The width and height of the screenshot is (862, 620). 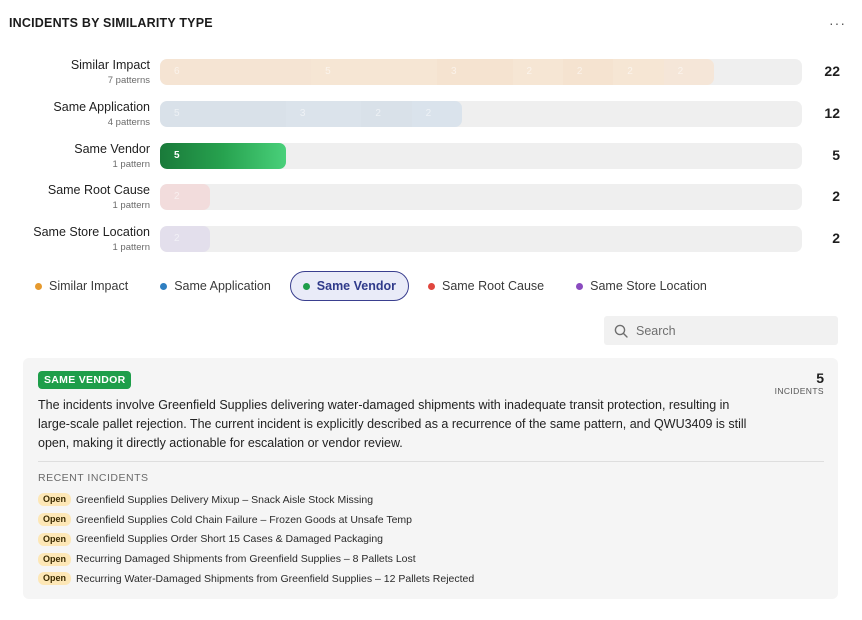 I want to click on incident-count-label: INCIDENTS, so click(x=799, y=391).